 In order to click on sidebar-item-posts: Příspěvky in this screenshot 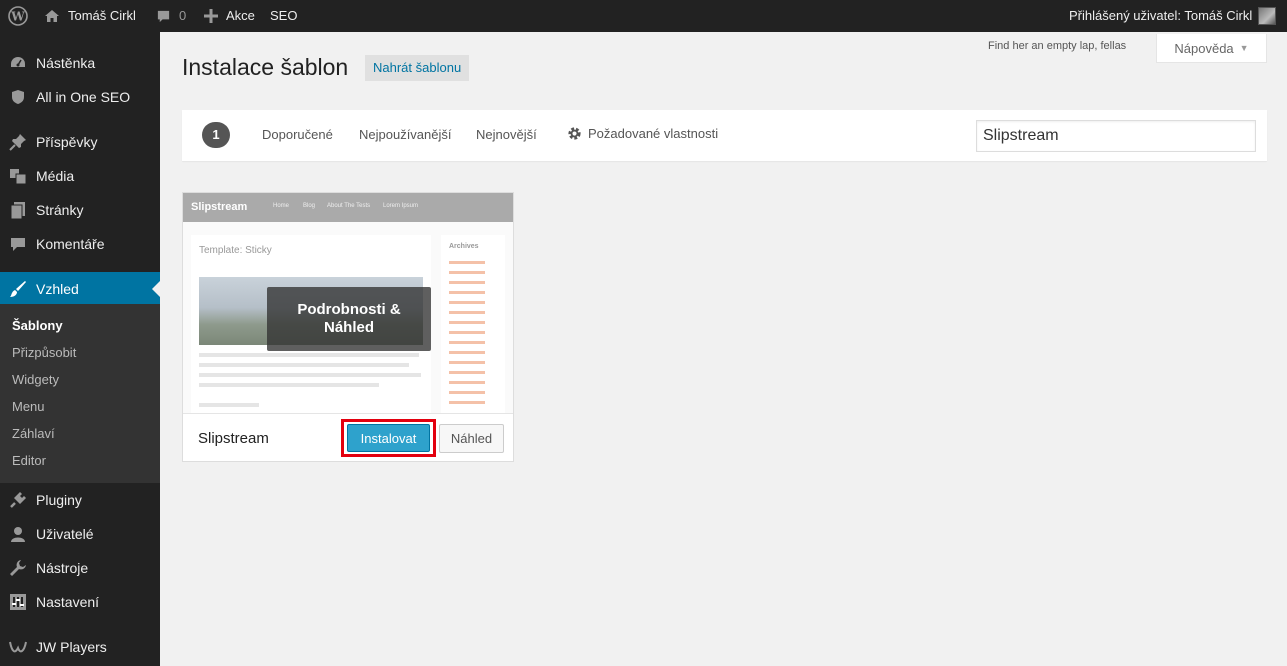, I will do `click(80, 142)`.